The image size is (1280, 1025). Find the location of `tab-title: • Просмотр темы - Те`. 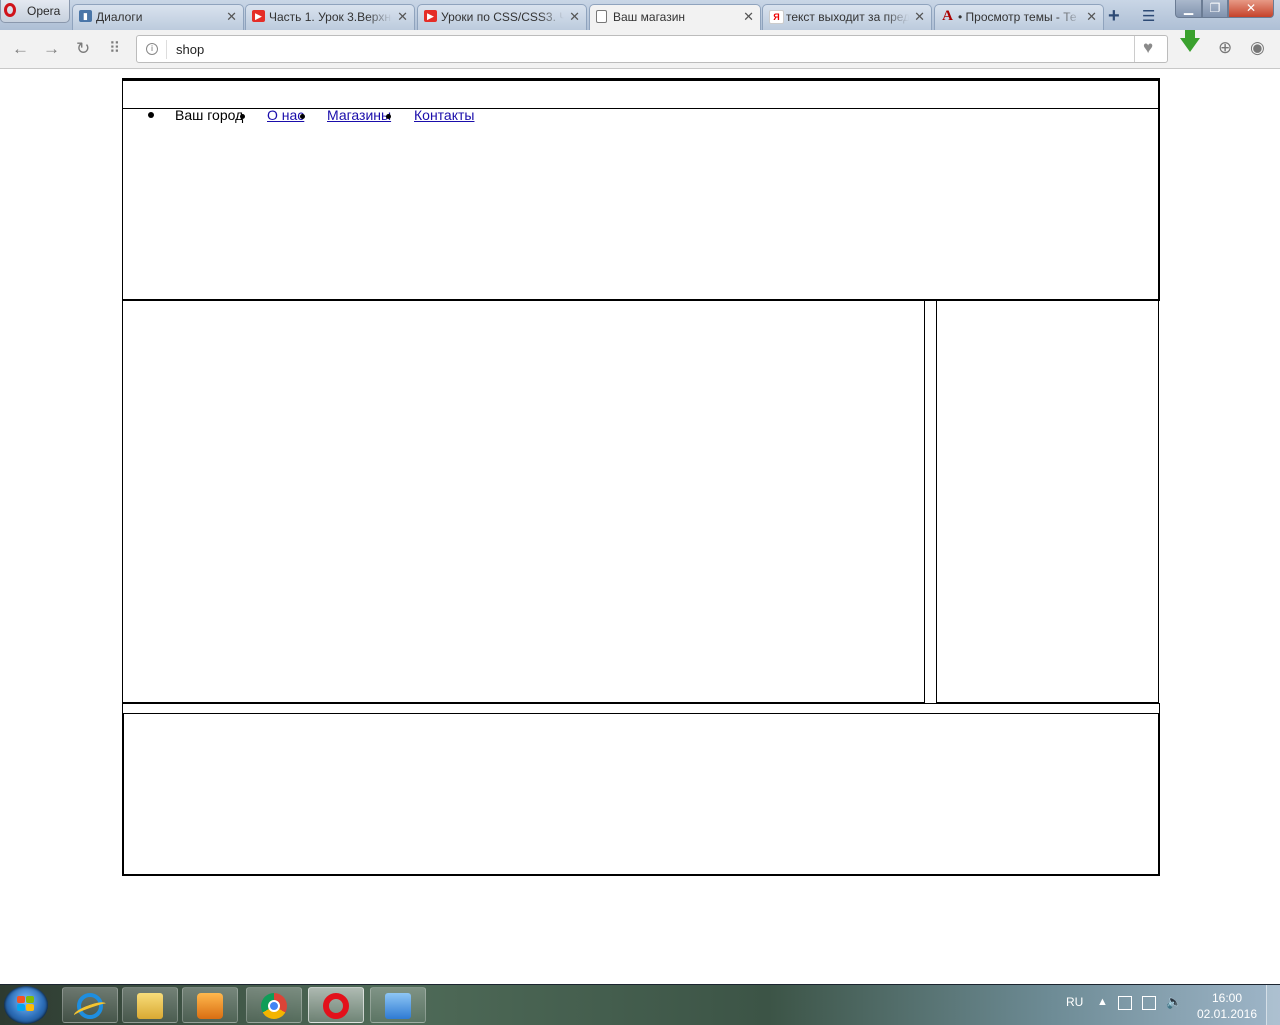

tab-title: • Просмотр темы - Те is located at coordinates (1017, 17).